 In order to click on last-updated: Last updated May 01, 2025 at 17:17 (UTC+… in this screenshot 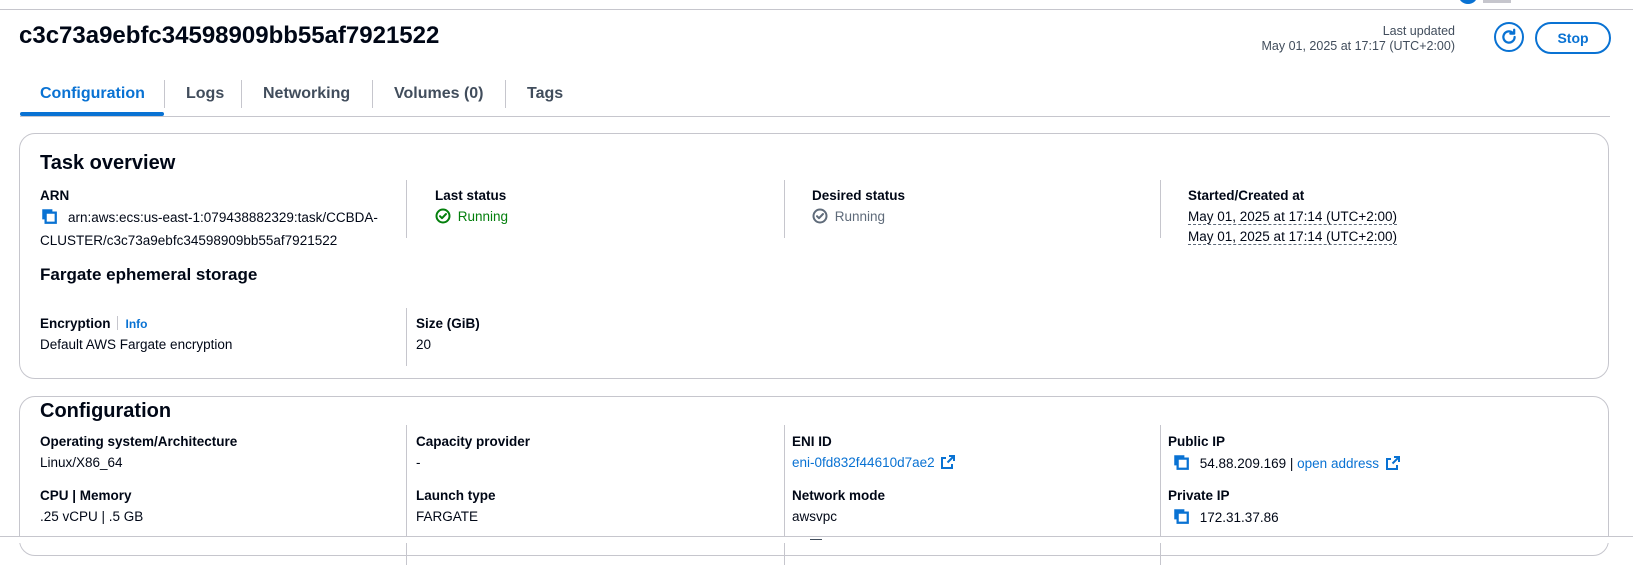, I will do `click(1358, 39)`.